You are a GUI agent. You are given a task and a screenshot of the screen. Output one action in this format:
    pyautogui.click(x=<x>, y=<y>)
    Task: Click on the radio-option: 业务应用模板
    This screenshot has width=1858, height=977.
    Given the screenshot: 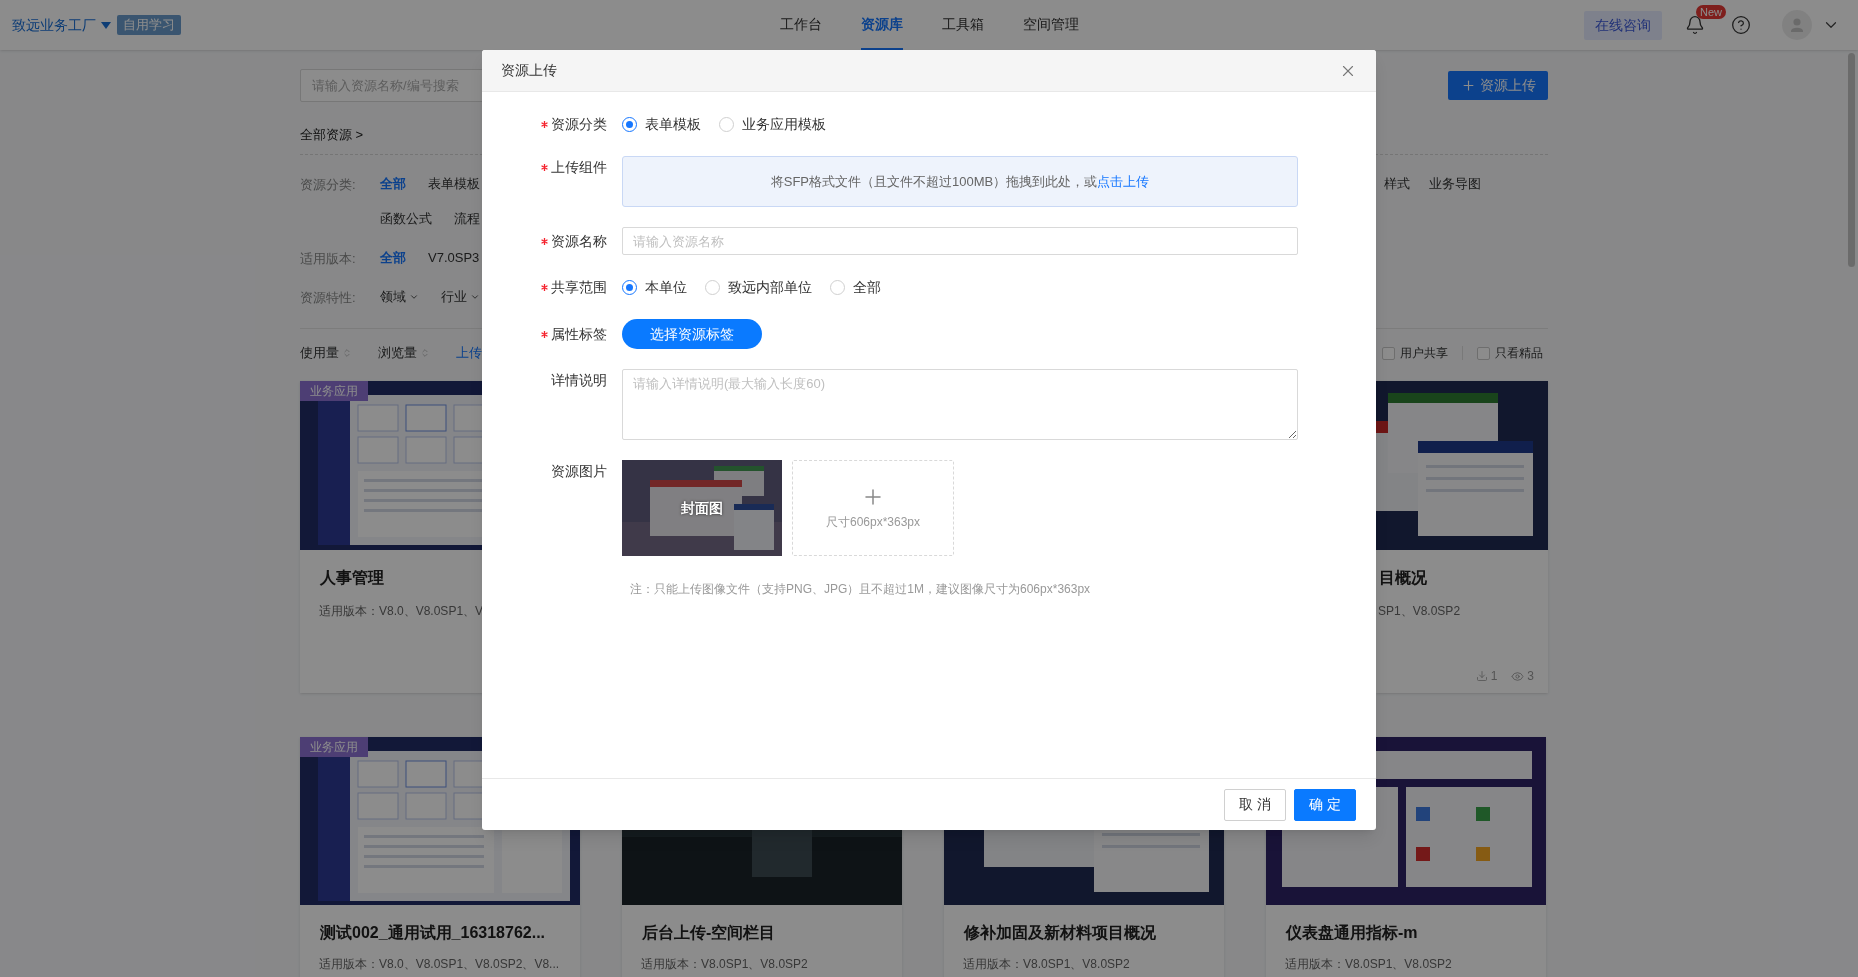 What is the action you would take?
    pyautogui.click(x=772, y=124)
    